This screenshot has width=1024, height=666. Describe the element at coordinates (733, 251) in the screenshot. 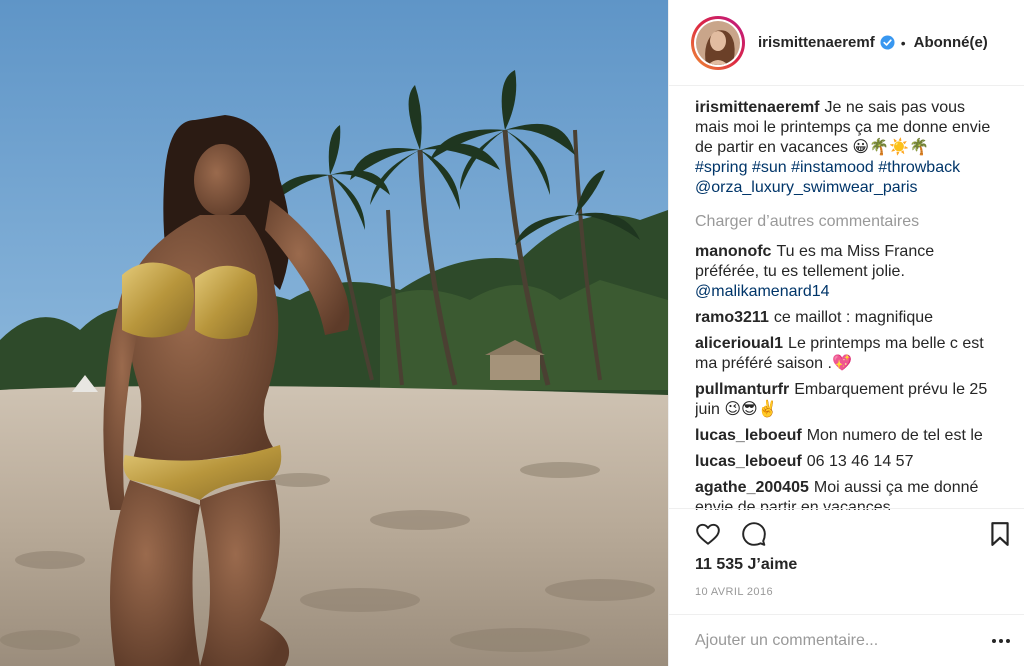

I see `comment-username: manonofc` at that location.